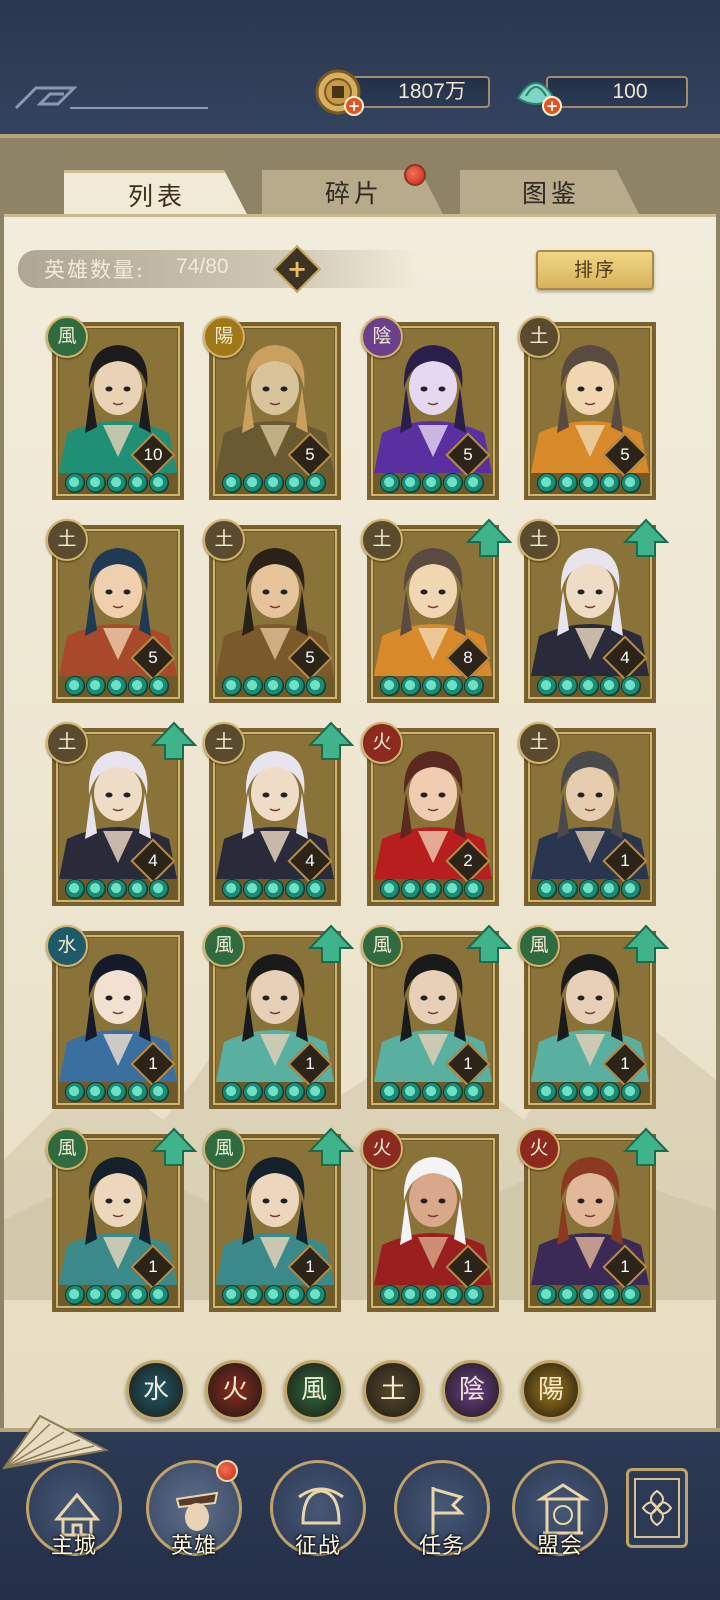 The height and width of the screenshot is (1600, 720). What do you see at coordinates (430, 814) in the screenshot?
I see `hero-card: 2 火` at bounding box center [430, 814].